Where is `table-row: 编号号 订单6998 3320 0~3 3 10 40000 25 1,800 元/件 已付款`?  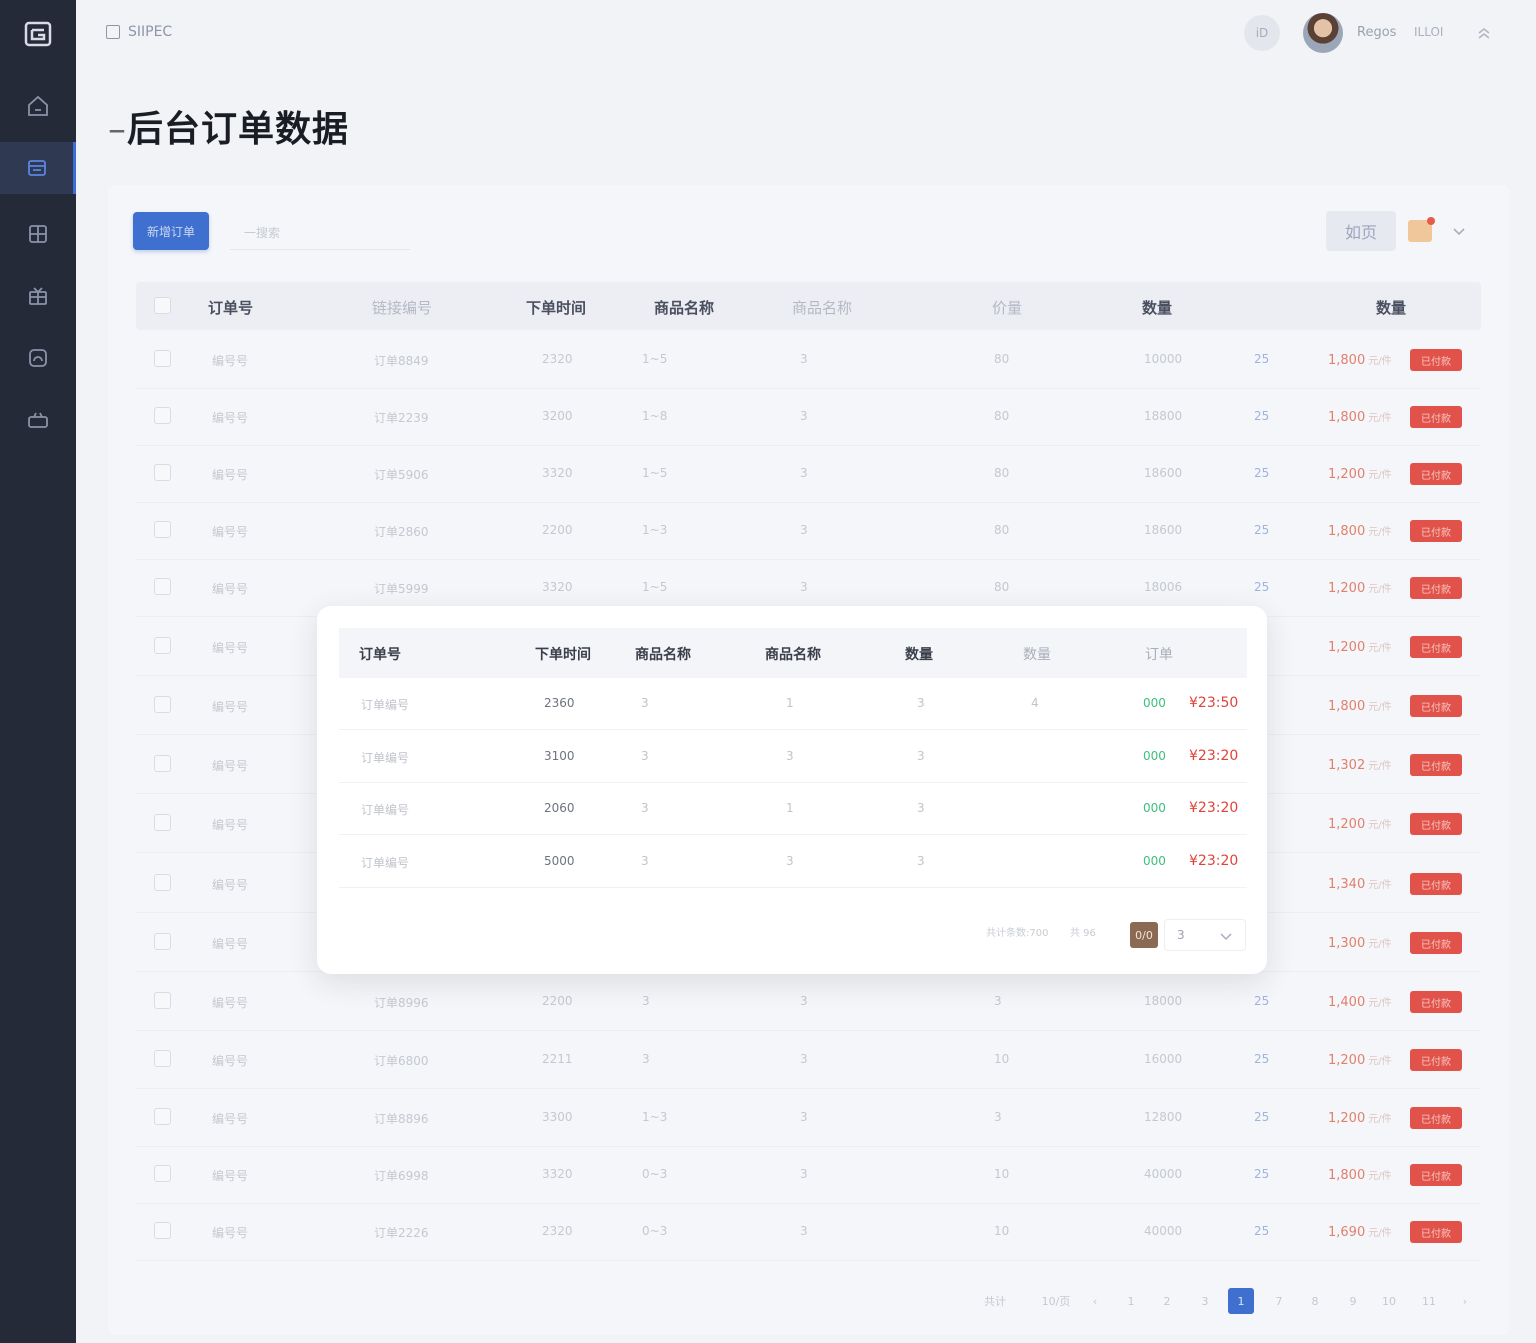
table-row: 编号号 订单6998 3320 0~3 3 10 40000 25 1,800 元/件 已付款 is located at coordinates (808, 1175).